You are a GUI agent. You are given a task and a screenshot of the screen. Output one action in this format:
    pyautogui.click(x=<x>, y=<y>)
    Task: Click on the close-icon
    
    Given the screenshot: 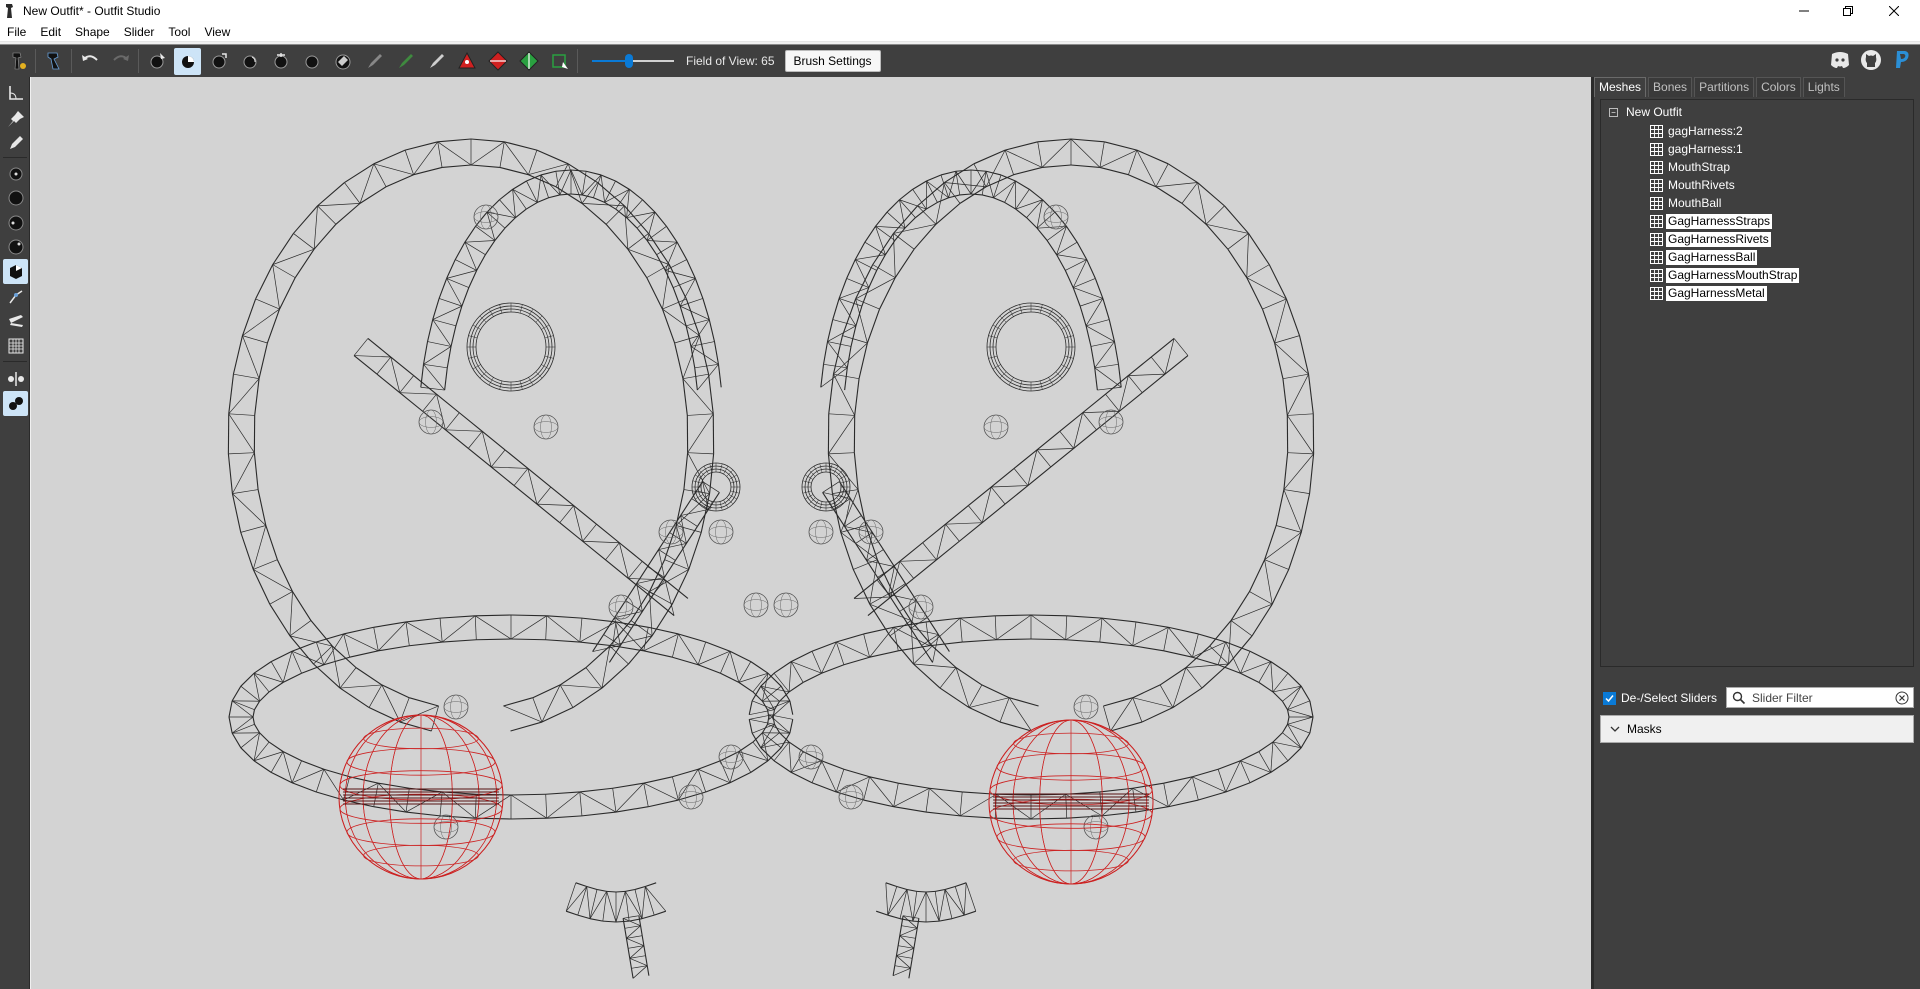 What is the action you would take?
    pyautogui.click(x=1894, y=11)
    